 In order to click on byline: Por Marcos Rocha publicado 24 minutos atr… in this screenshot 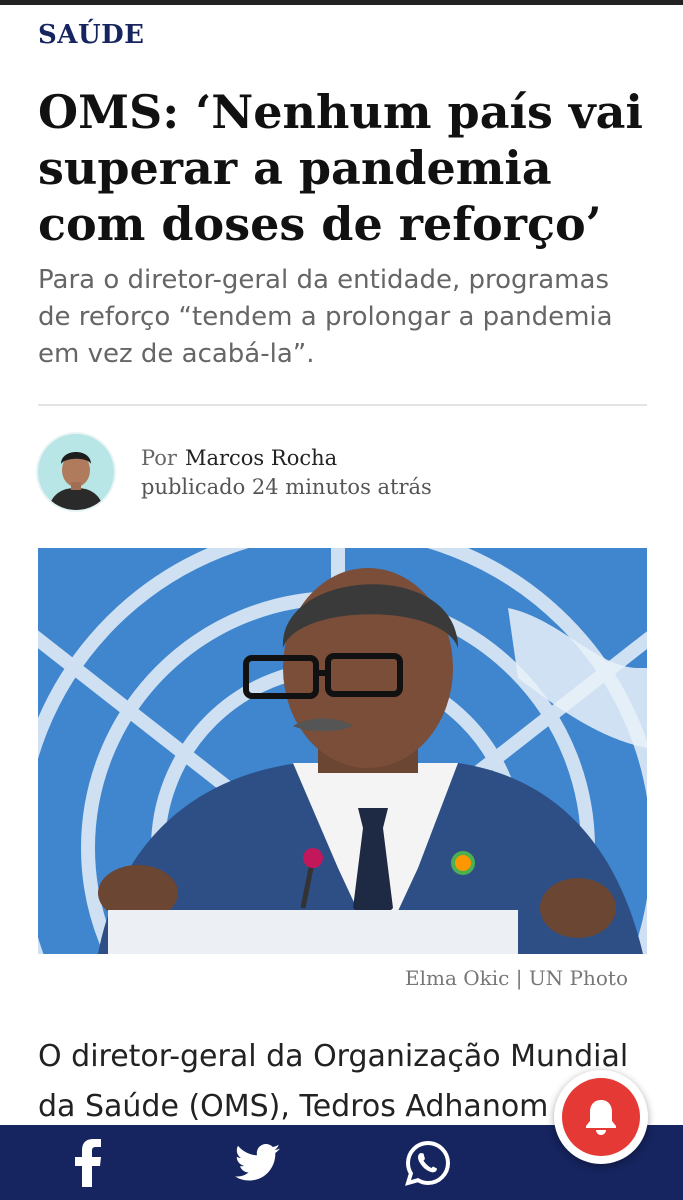, I will do `click(286, 473)`.